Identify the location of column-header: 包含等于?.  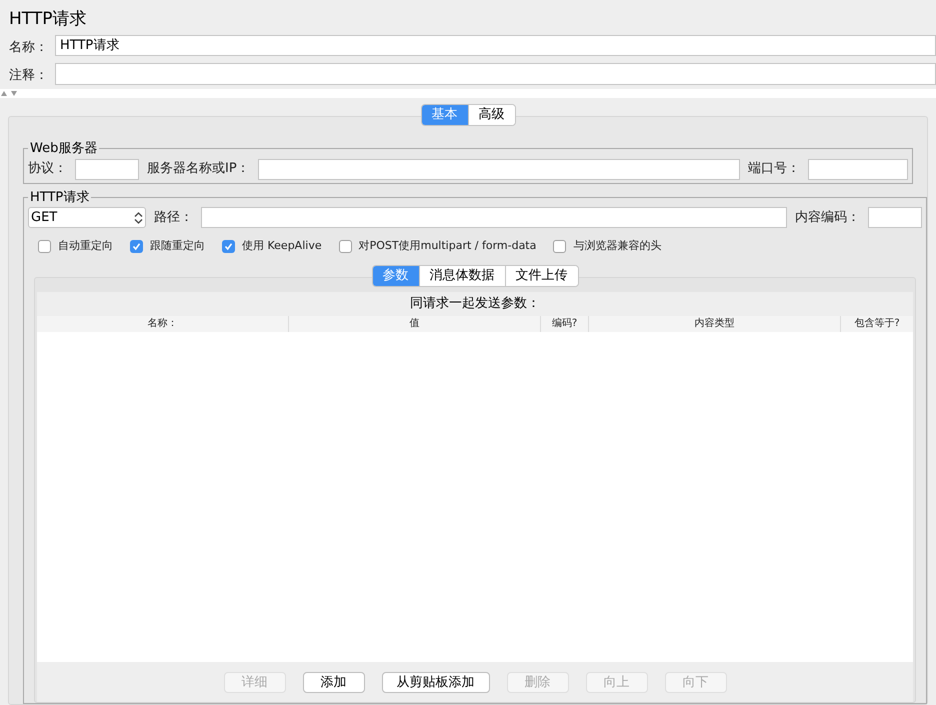
(877, 324).